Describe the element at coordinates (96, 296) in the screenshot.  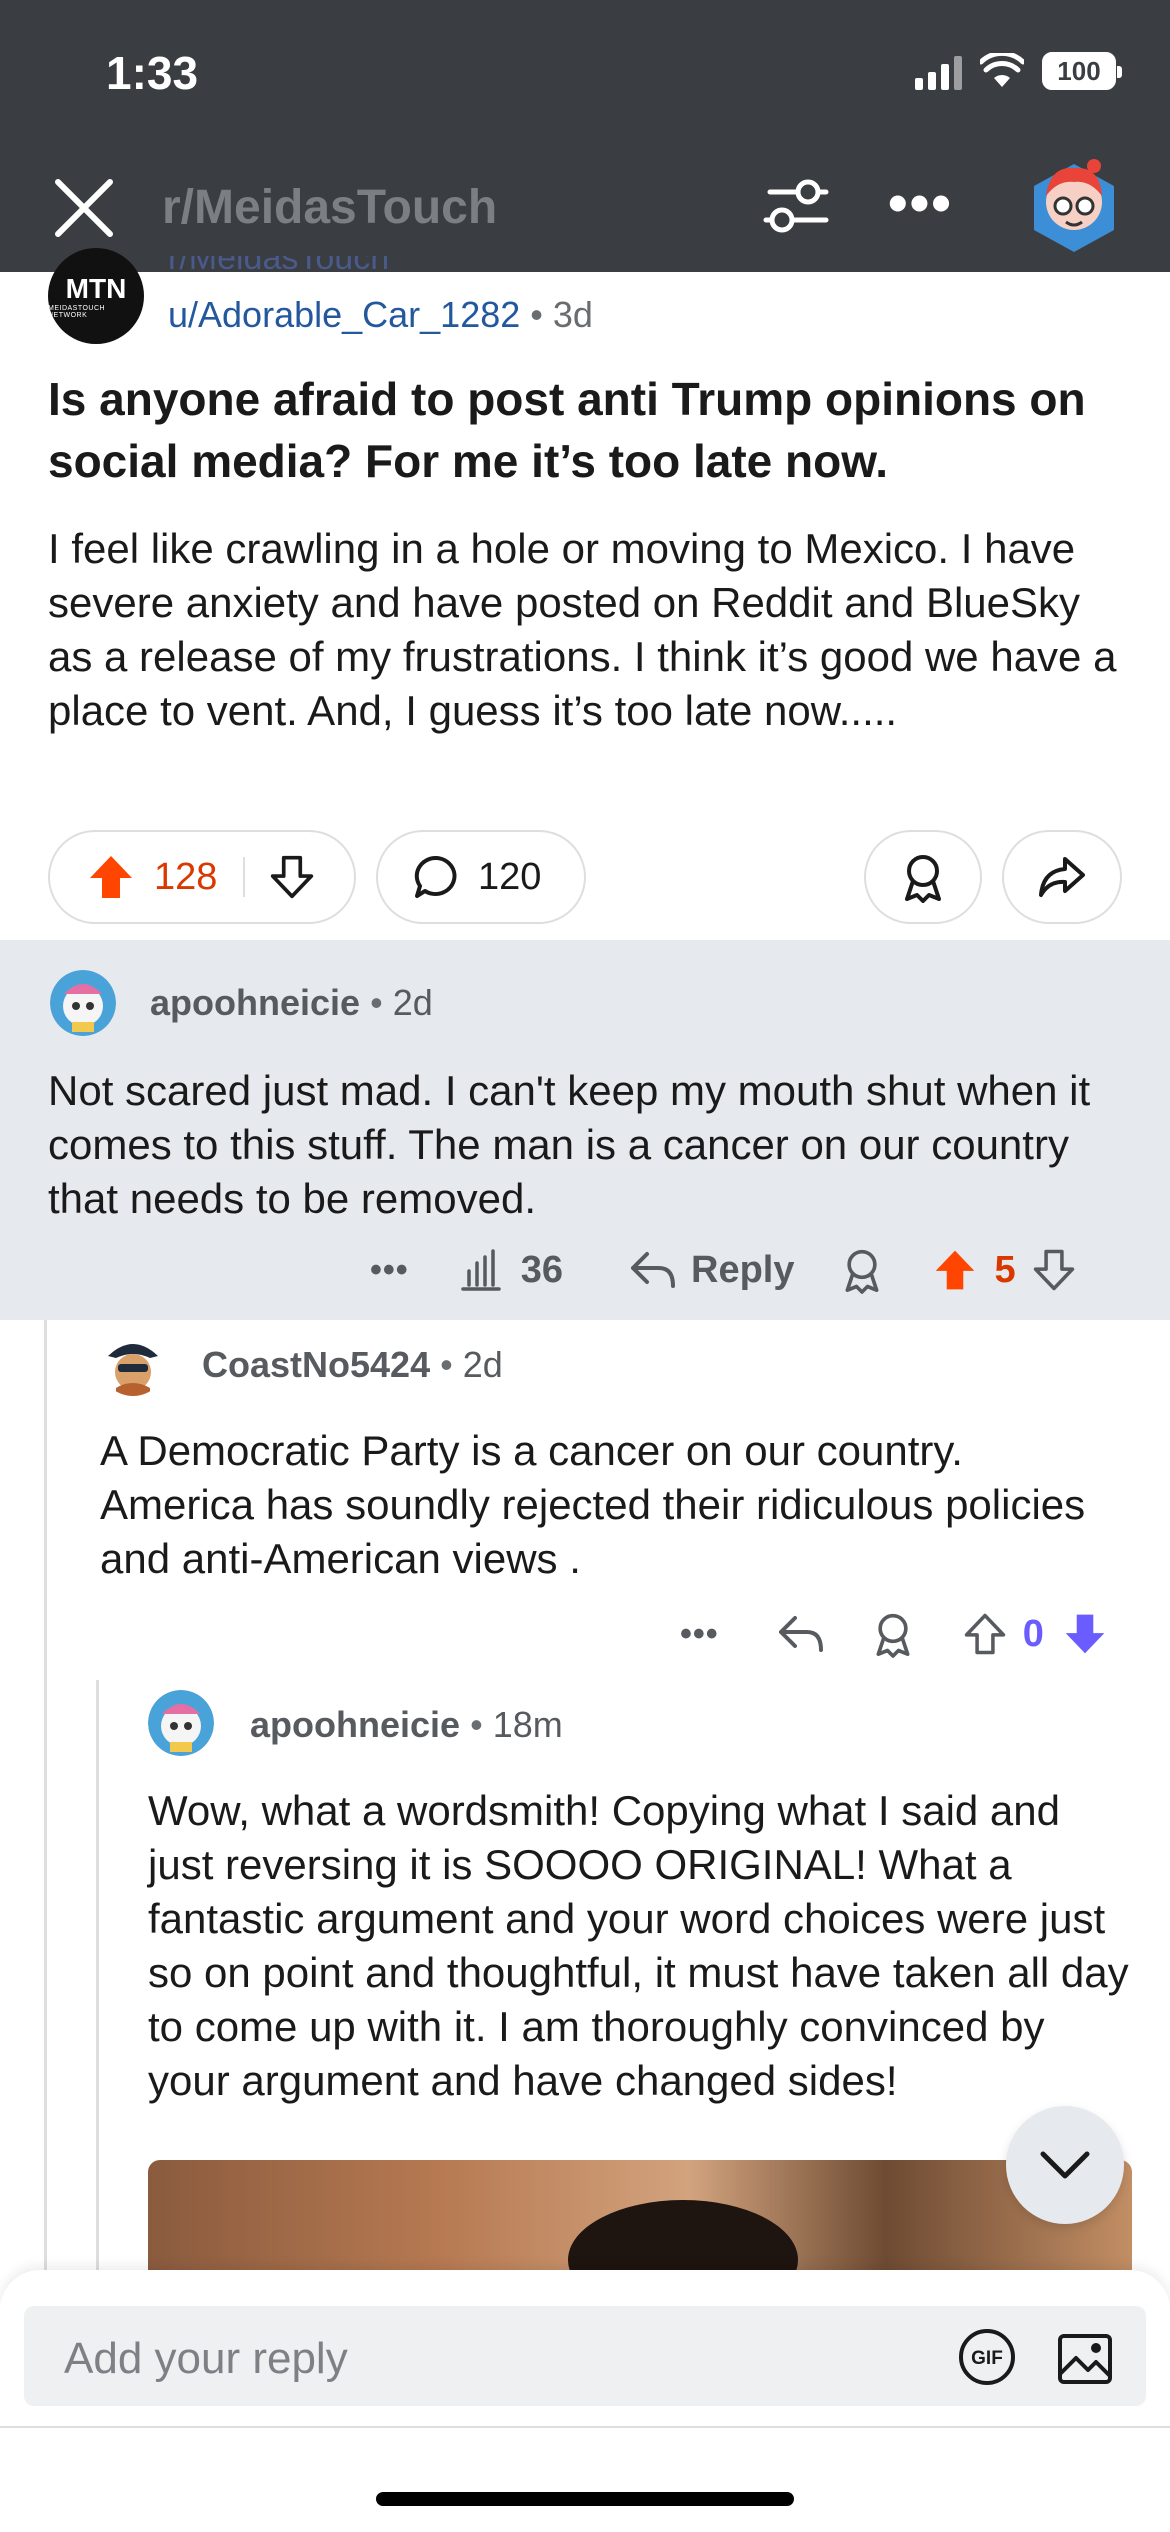
I see `subreddit-logo: MTN MEIDASTOUCH NETWORK` at that location.